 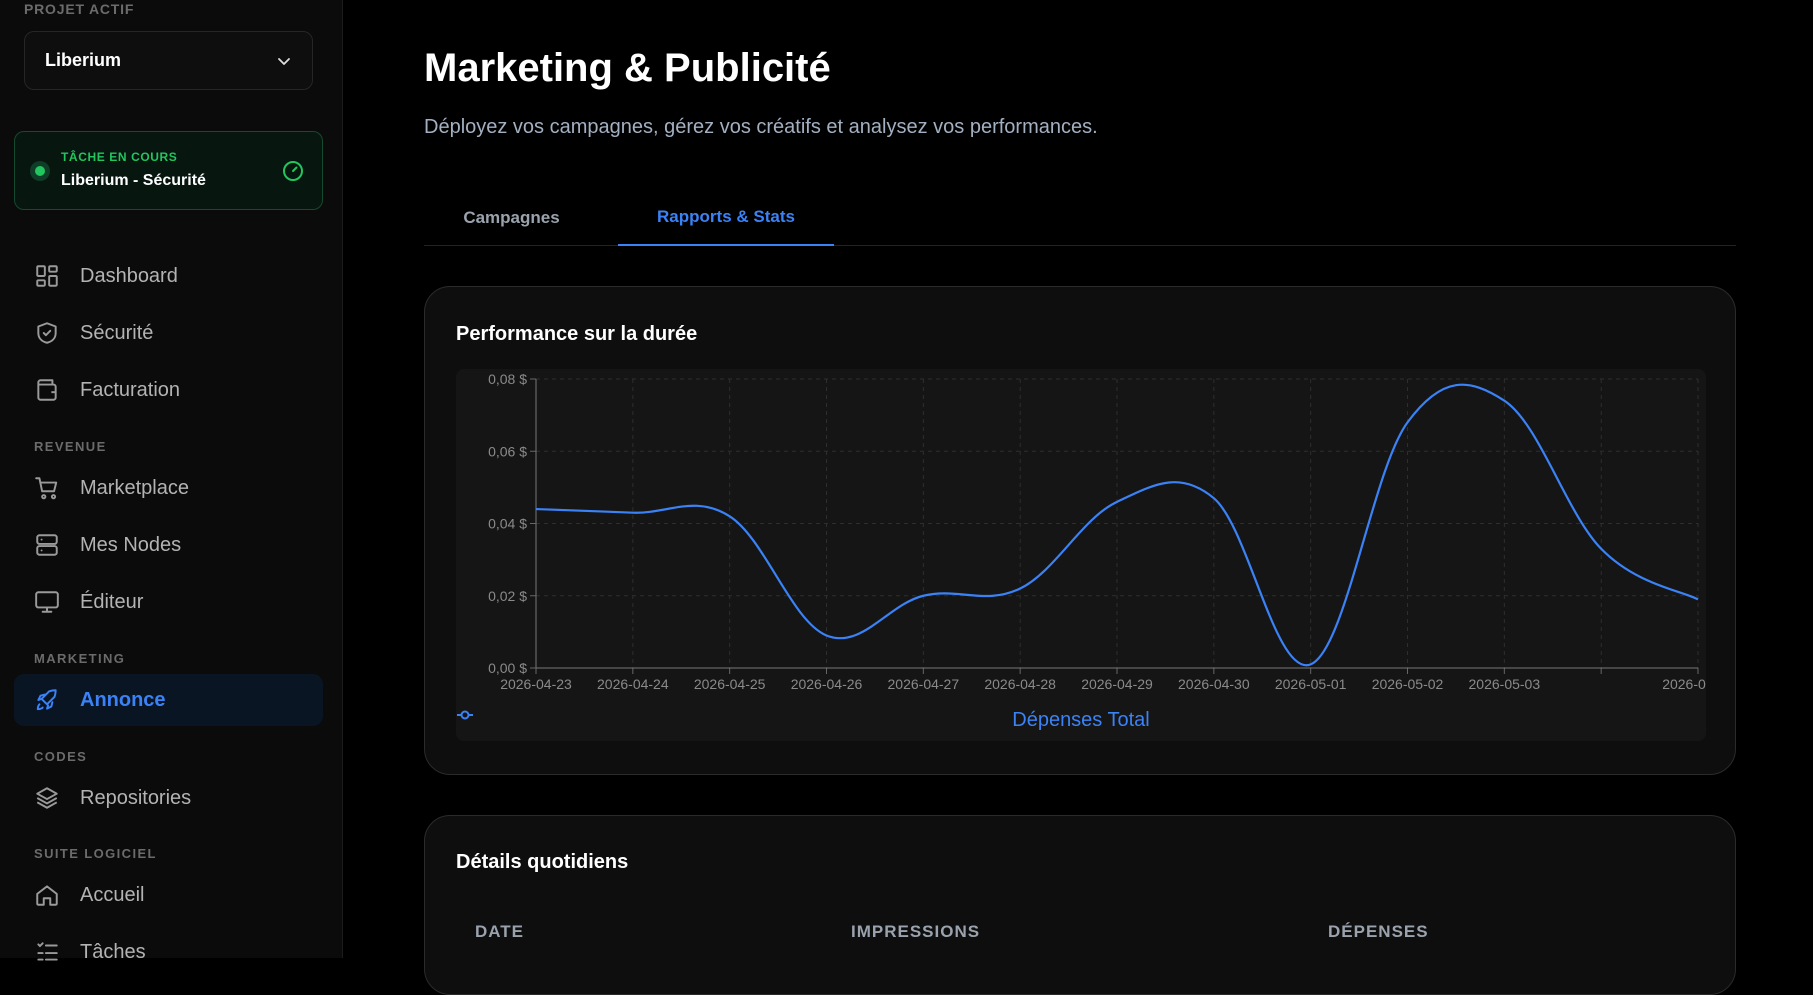 What do you see at coordinates (284, 61) in the screenshot?
I see `chevron-down-icon` at bounding box center [284, 61].